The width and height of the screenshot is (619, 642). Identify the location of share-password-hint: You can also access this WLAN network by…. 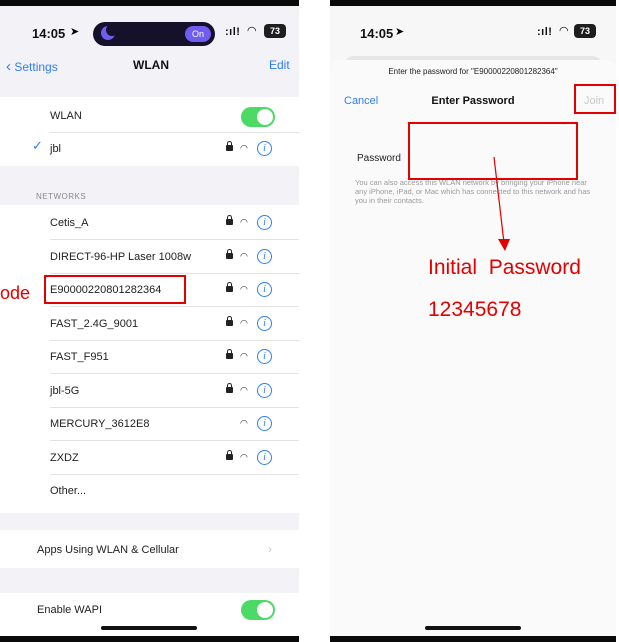
(473, 191).